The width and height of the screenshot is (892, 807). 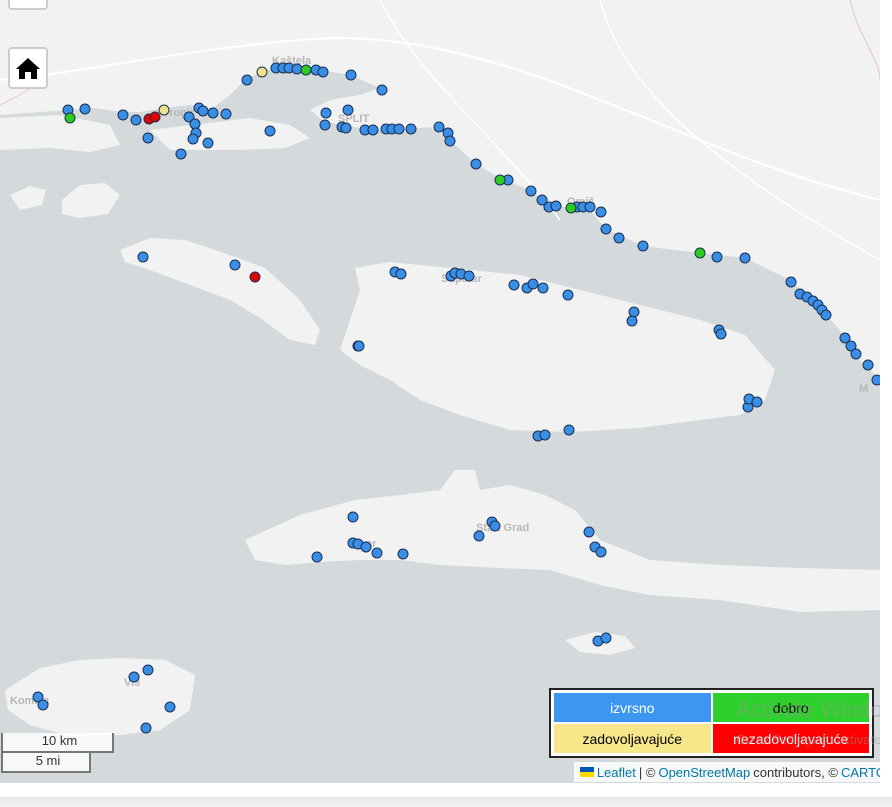 I want to click on ukraine-flag-icon, so click(x=586, y=772).